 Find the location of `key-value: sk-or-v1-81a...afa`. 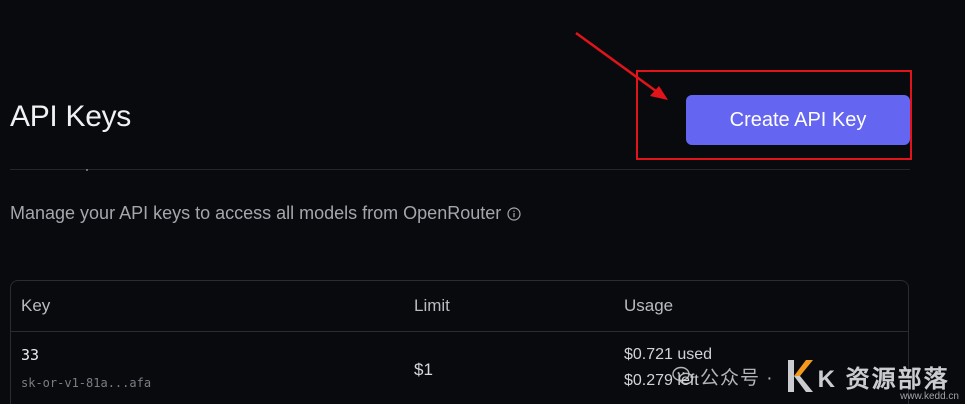

key-value: sk-or-v1-81a...afa is located at coordinates (86, 383).